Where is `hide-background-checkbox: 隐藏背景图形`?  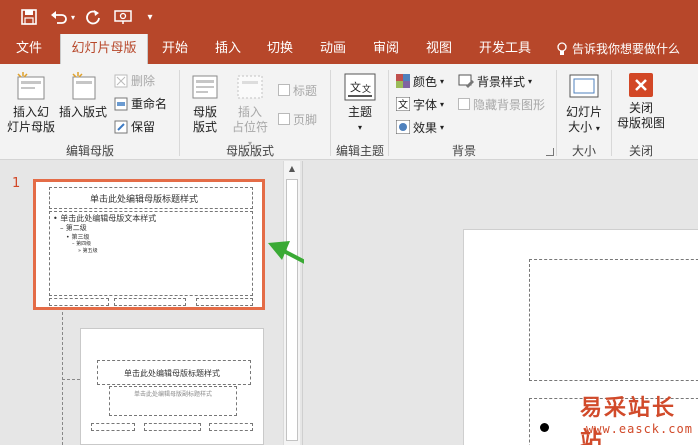
hide-background-checkbox: 隐藏背景图形 is located at coordinates (501, 104).